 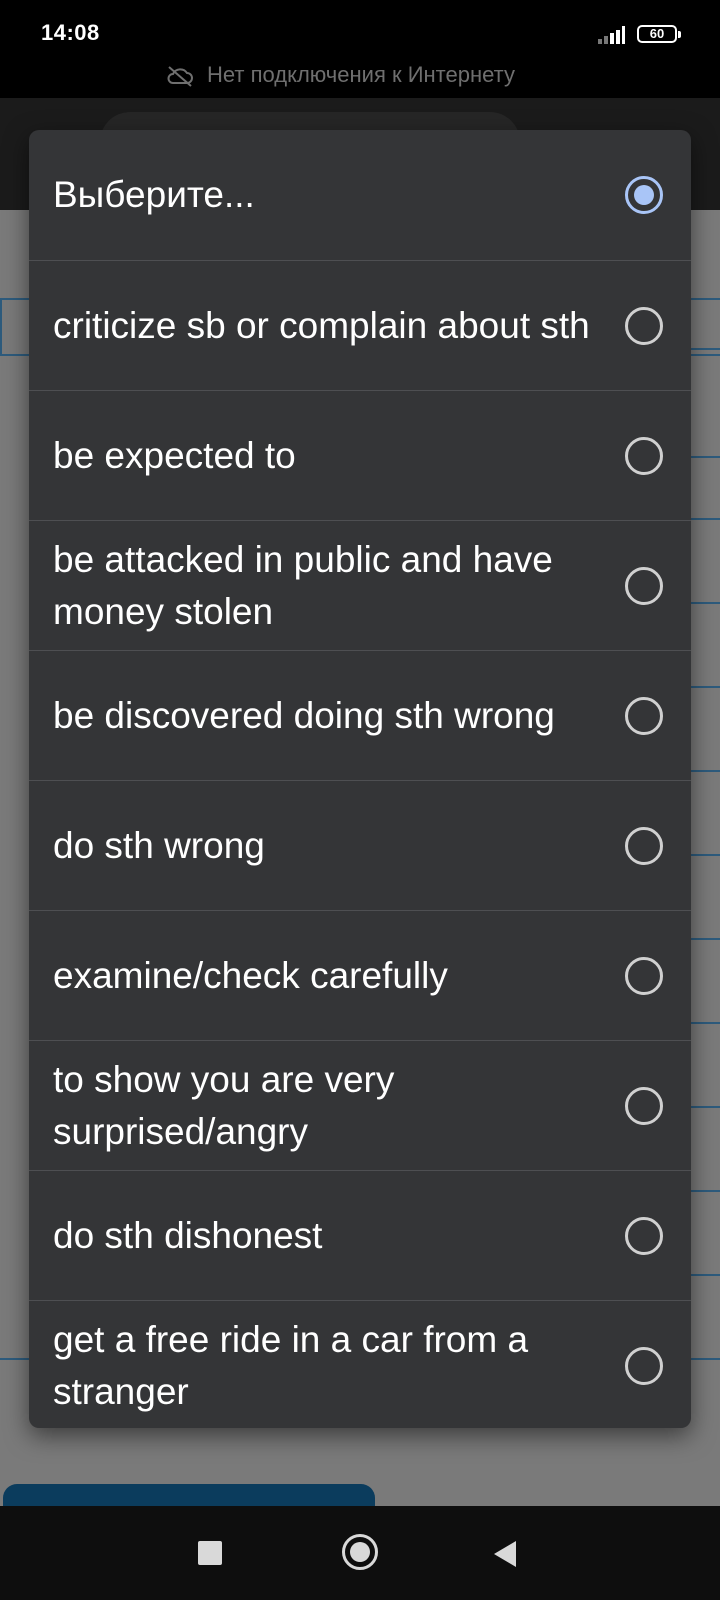 I want to click on cloud-off-icon, so click(x=180, y=76).